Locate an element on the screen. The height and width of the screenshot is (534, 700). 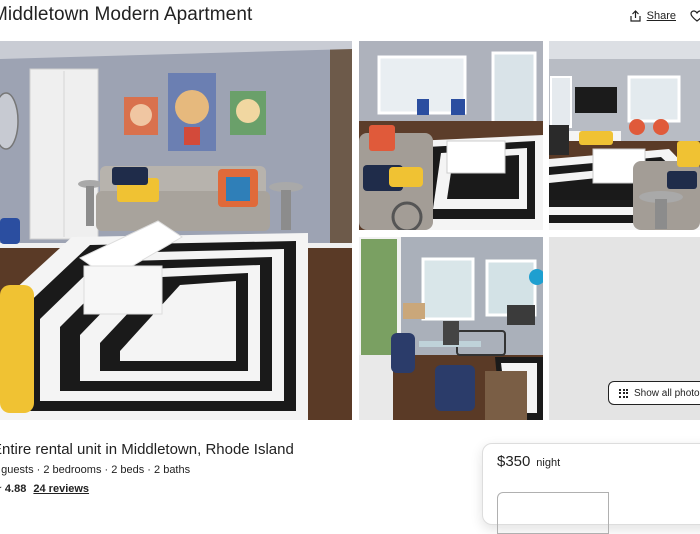
show-all-photos-label: Show all photos is located at coordinates (667, 393).